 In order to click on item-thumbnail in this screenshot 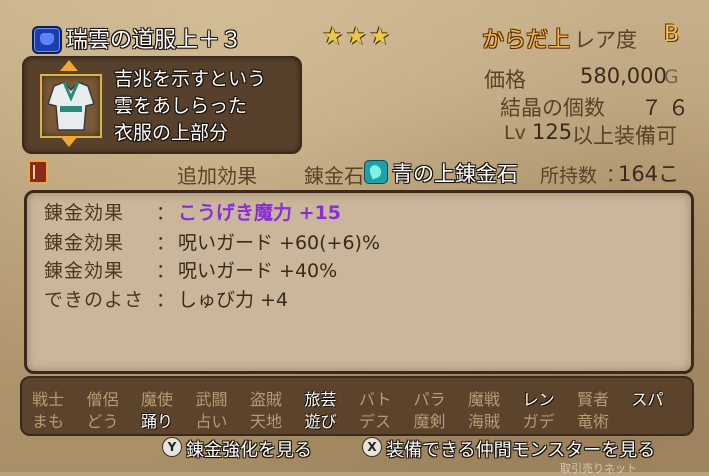, I will do `click(71, 106)`.